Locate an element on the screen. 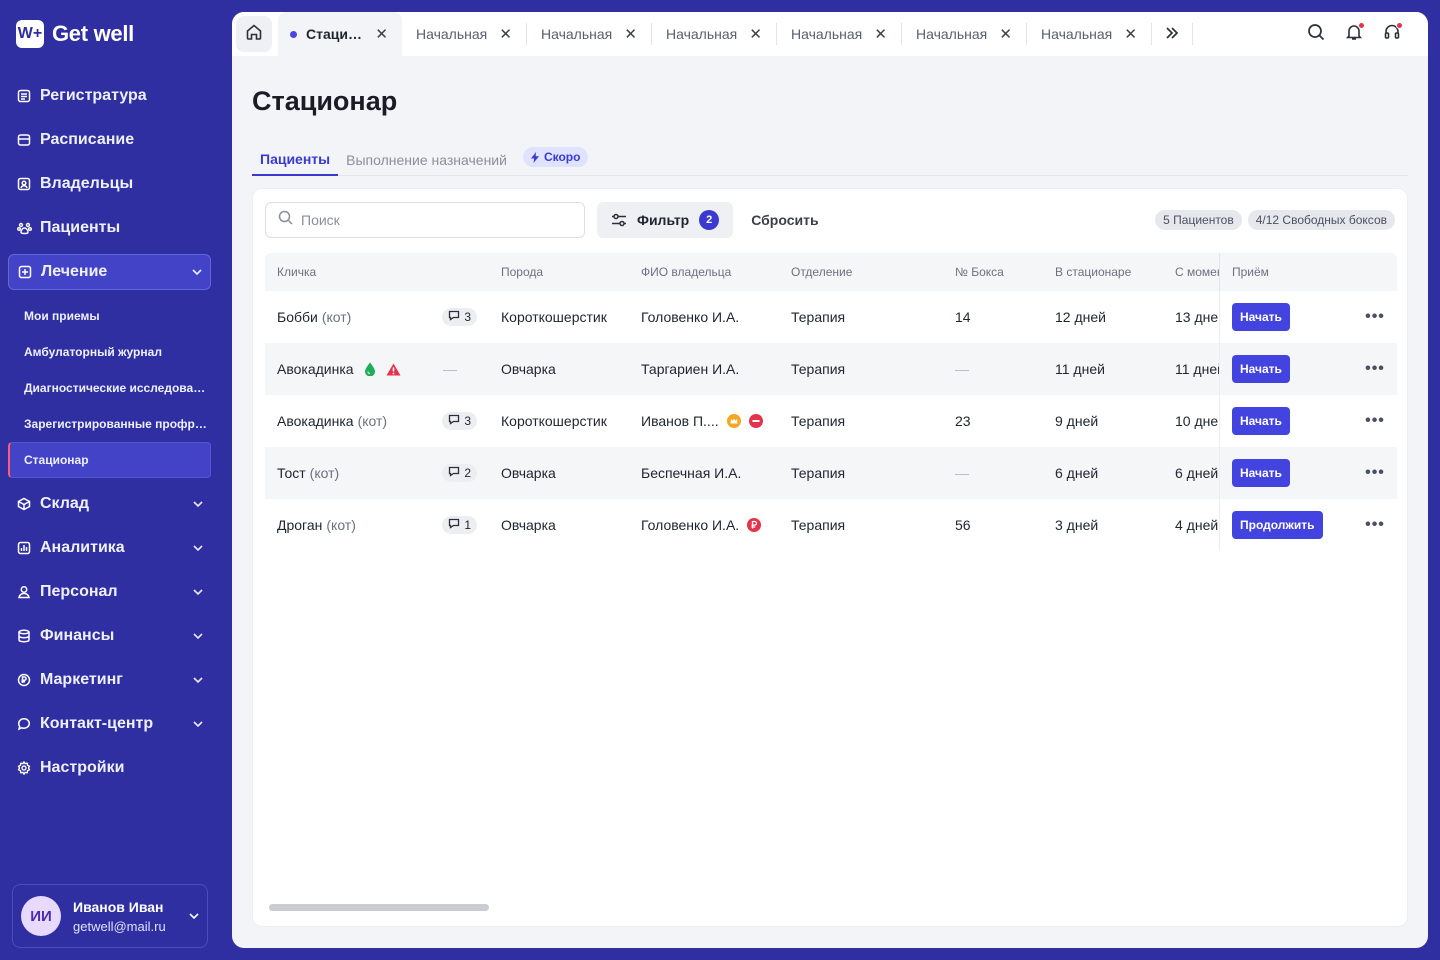 The height and width of the screenshot is (960, 1440). owner-name: Головенко И.А. is located at coordinates (690, 525).